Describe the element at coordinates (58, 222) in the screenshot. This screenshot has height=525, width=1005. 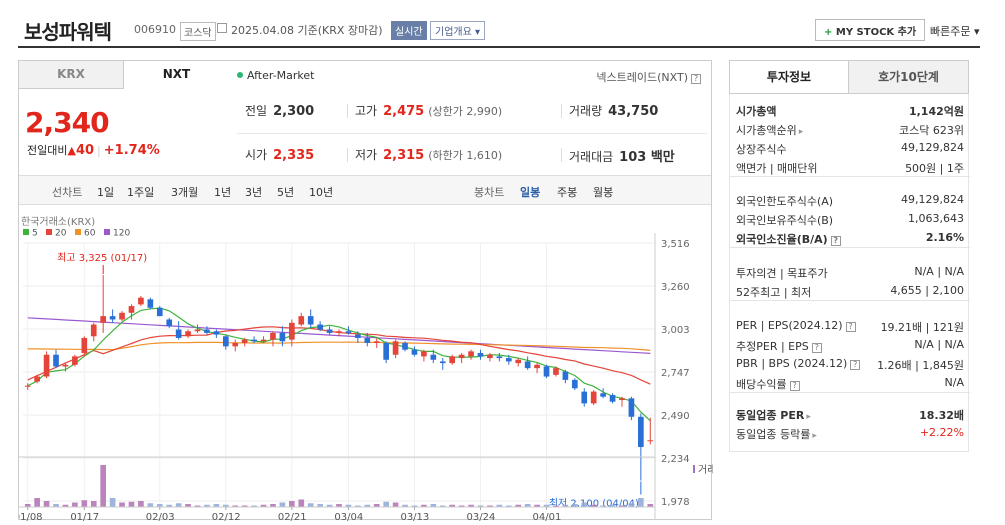
I see `chart-source-label: 한국거래소(KRX)` at that location.